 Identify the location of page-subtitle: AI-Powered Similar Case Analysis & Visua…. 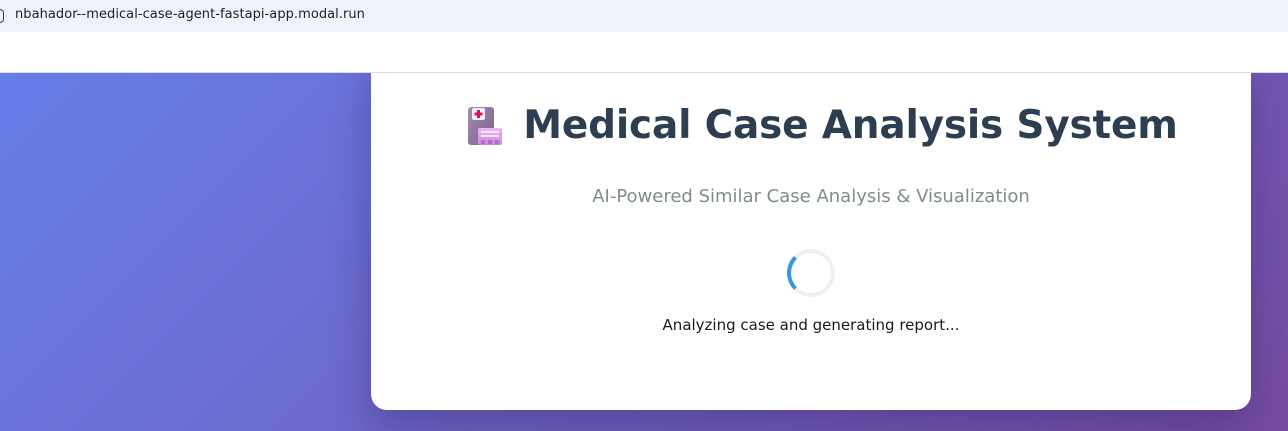
(811, 196).